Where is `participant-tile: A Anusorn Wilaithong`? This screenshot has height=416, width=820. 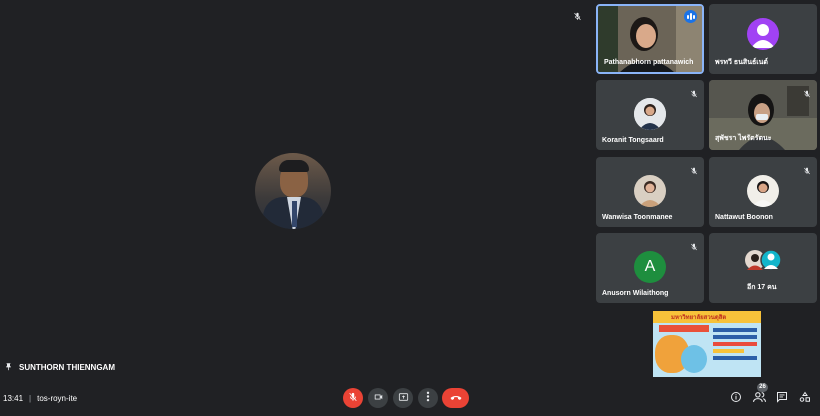 participant-tile: A Anusorn Wilaithong is located at coordinates (650, 268).